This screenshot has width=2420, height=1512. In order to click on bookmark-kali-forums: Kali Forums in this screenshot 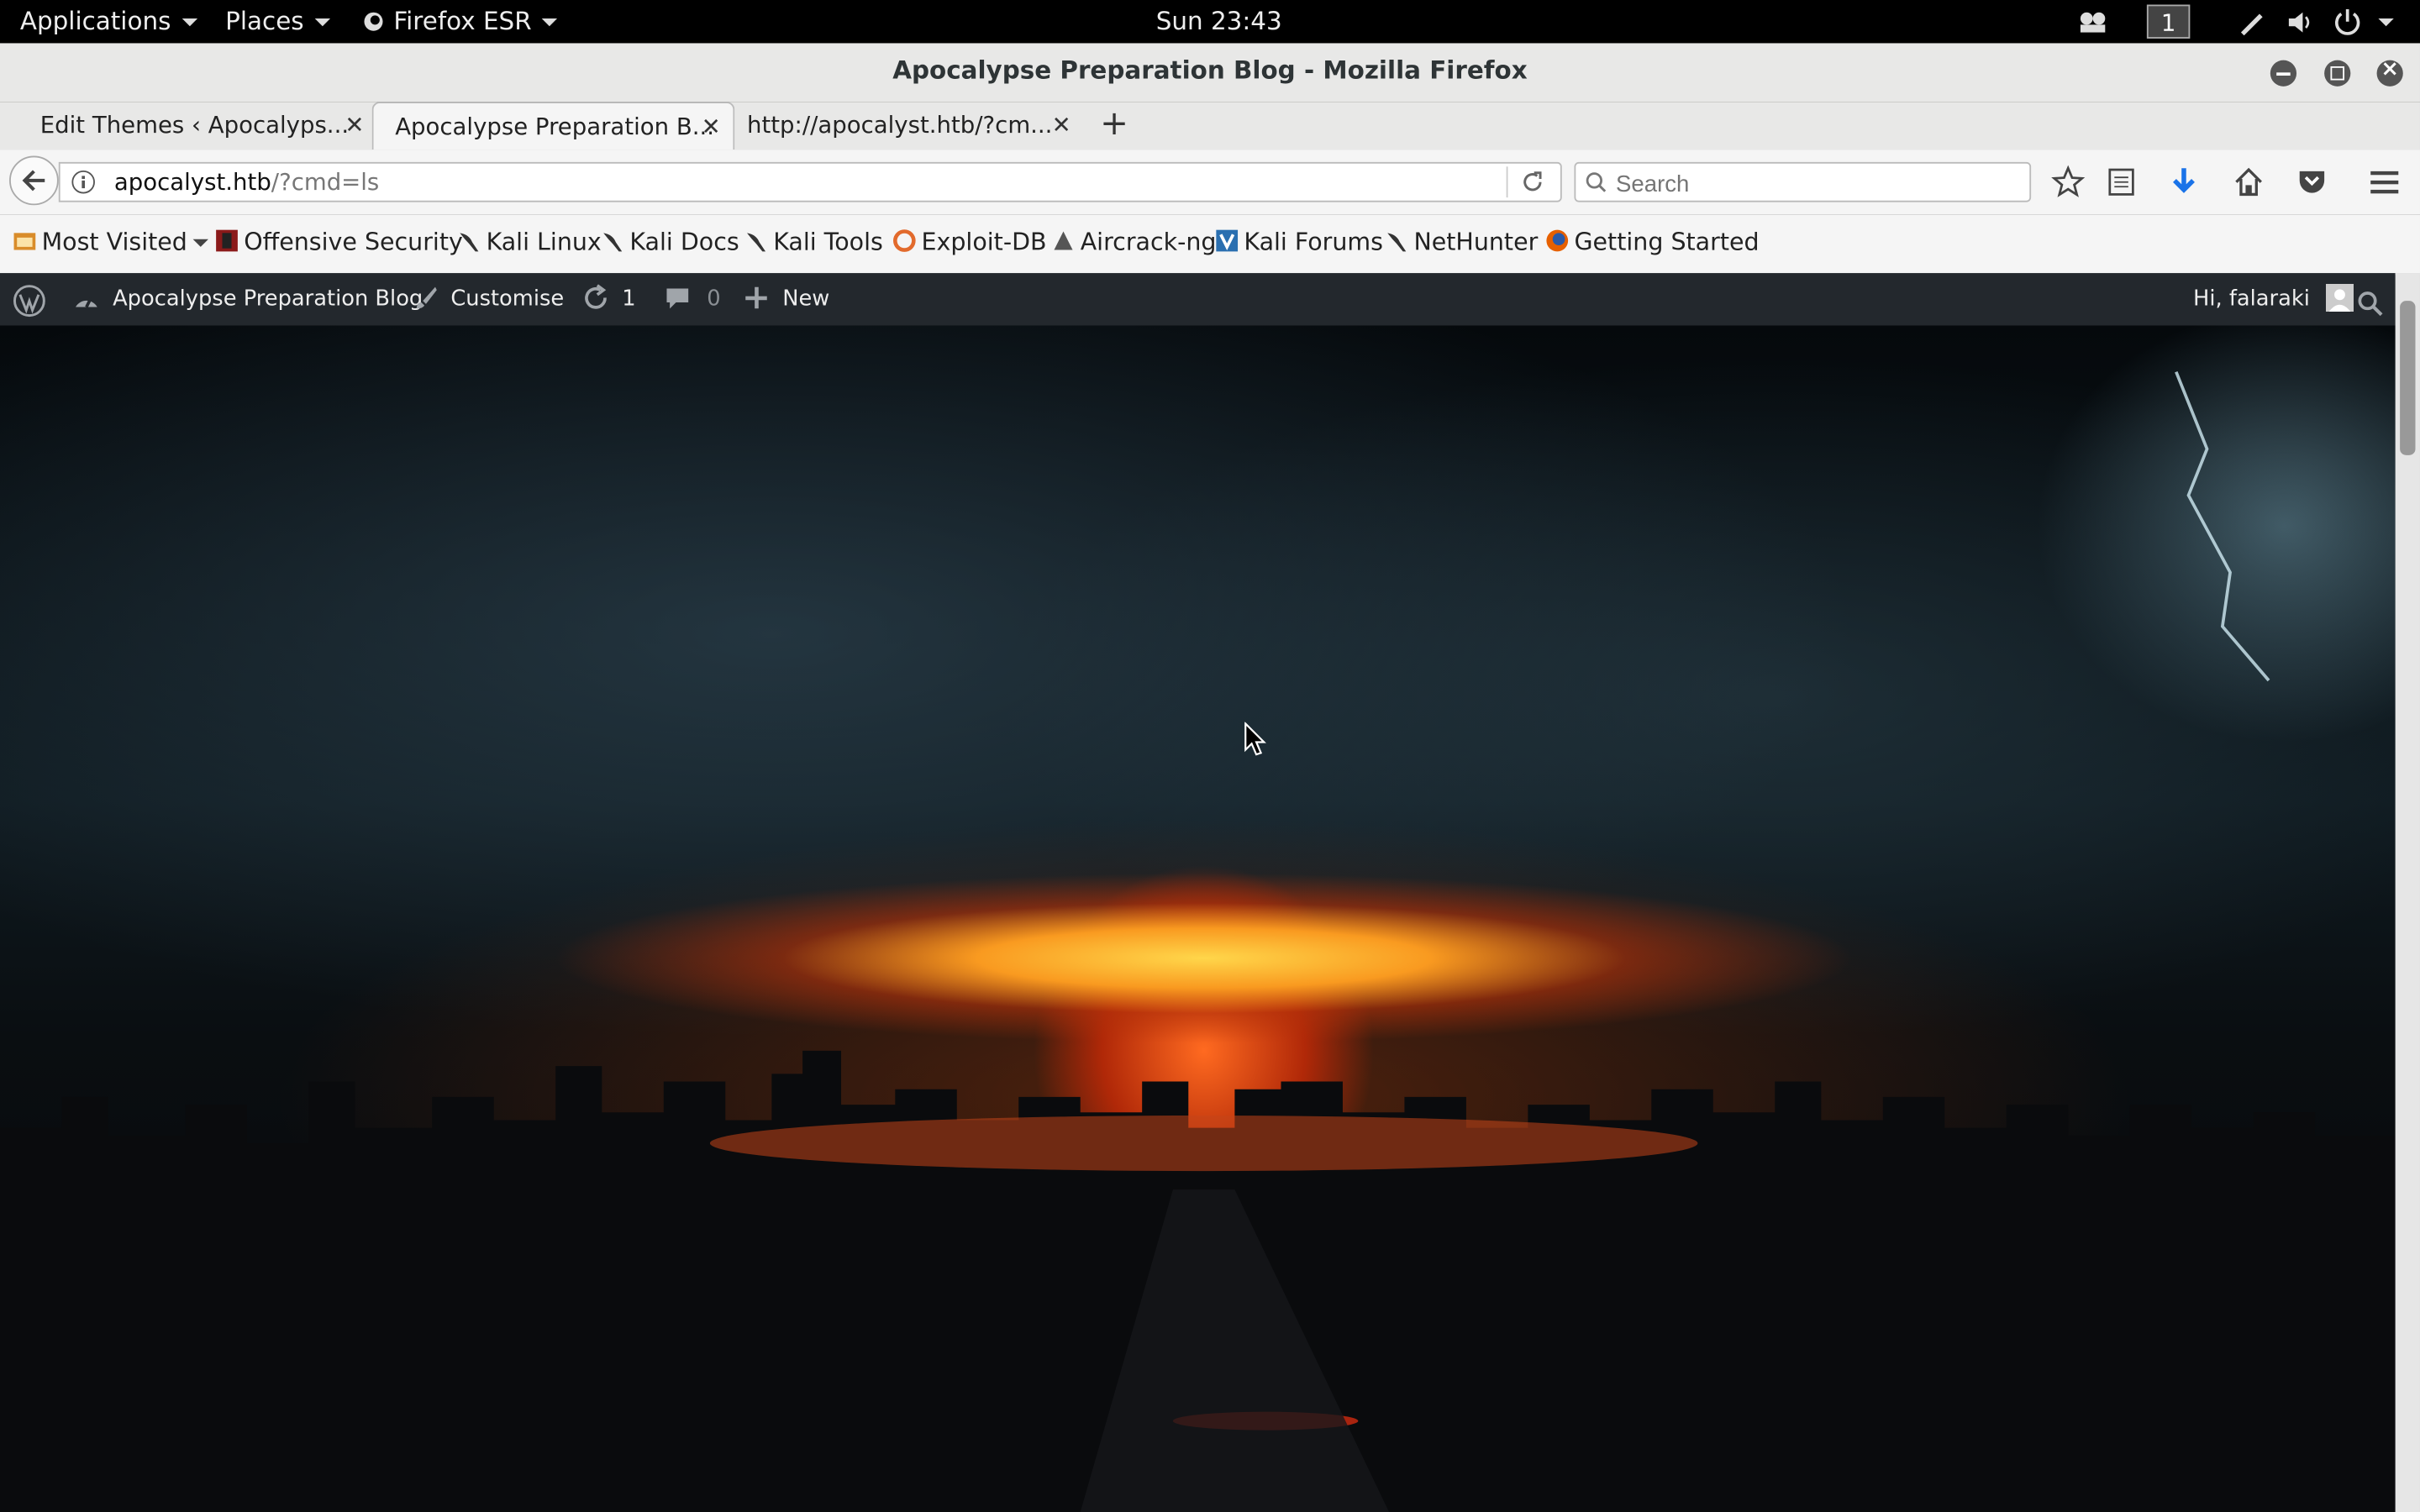, I will do `click(1299, 242)`.